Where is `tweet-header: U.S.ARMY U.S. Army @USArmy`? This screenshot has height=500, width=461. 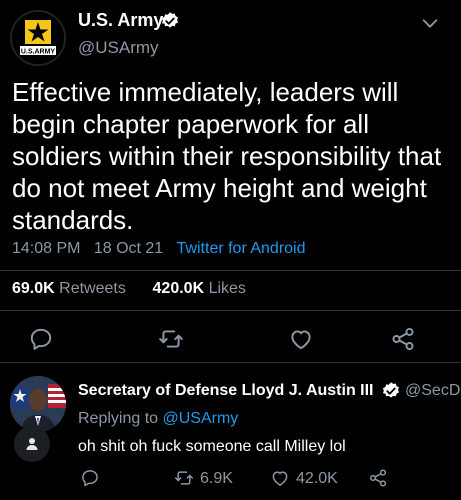 tweet-header: U.S.ARMY U.S. Army @USArmy is located at coordinates (230, 35).